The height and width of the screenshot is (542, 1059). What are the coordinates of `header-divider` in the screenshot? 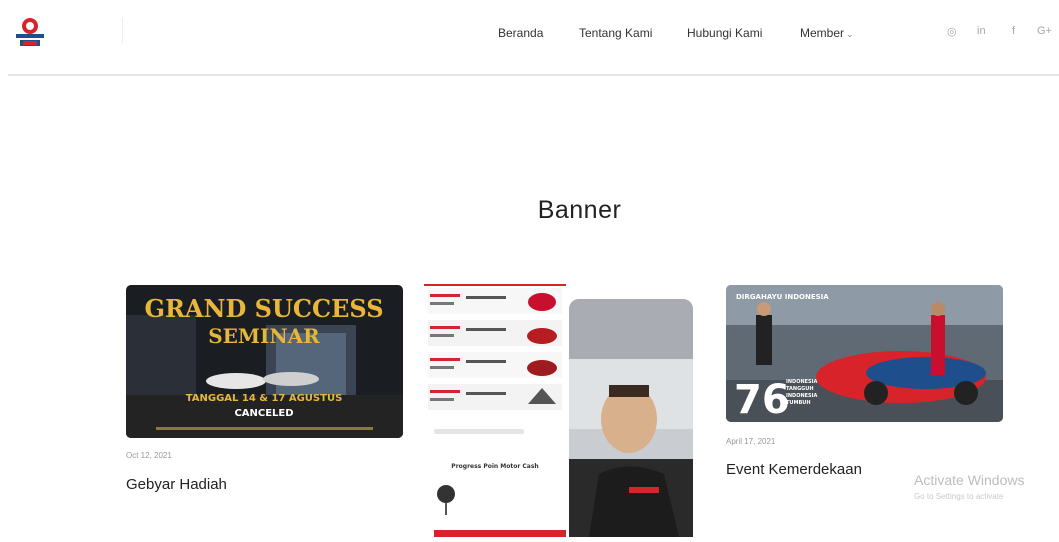 It's located at (533, 75).